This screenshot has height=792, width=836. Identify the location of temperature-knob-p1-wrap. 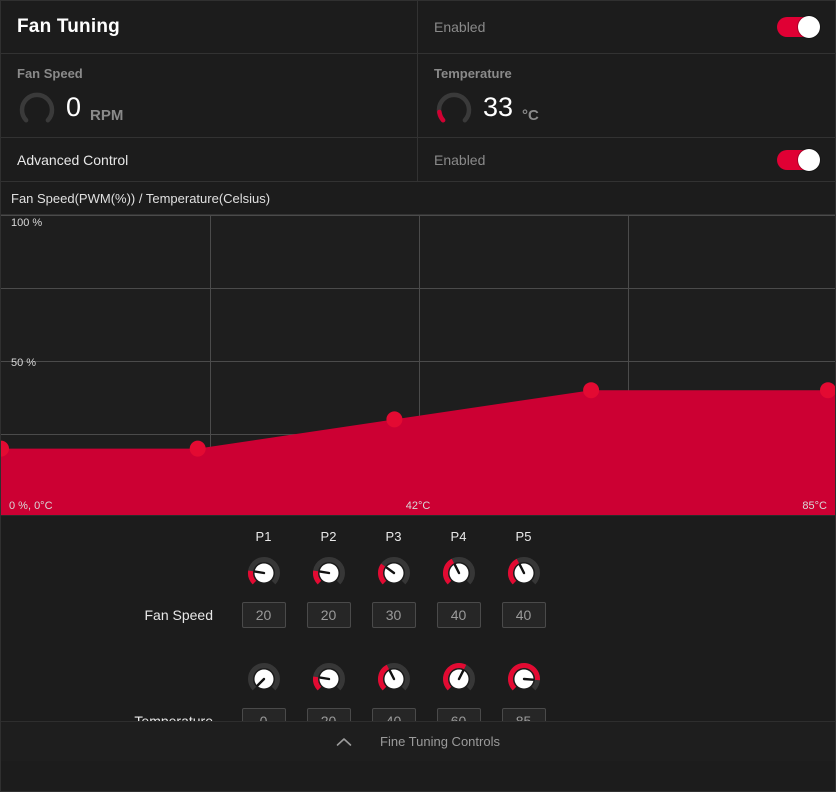
(263, 679).